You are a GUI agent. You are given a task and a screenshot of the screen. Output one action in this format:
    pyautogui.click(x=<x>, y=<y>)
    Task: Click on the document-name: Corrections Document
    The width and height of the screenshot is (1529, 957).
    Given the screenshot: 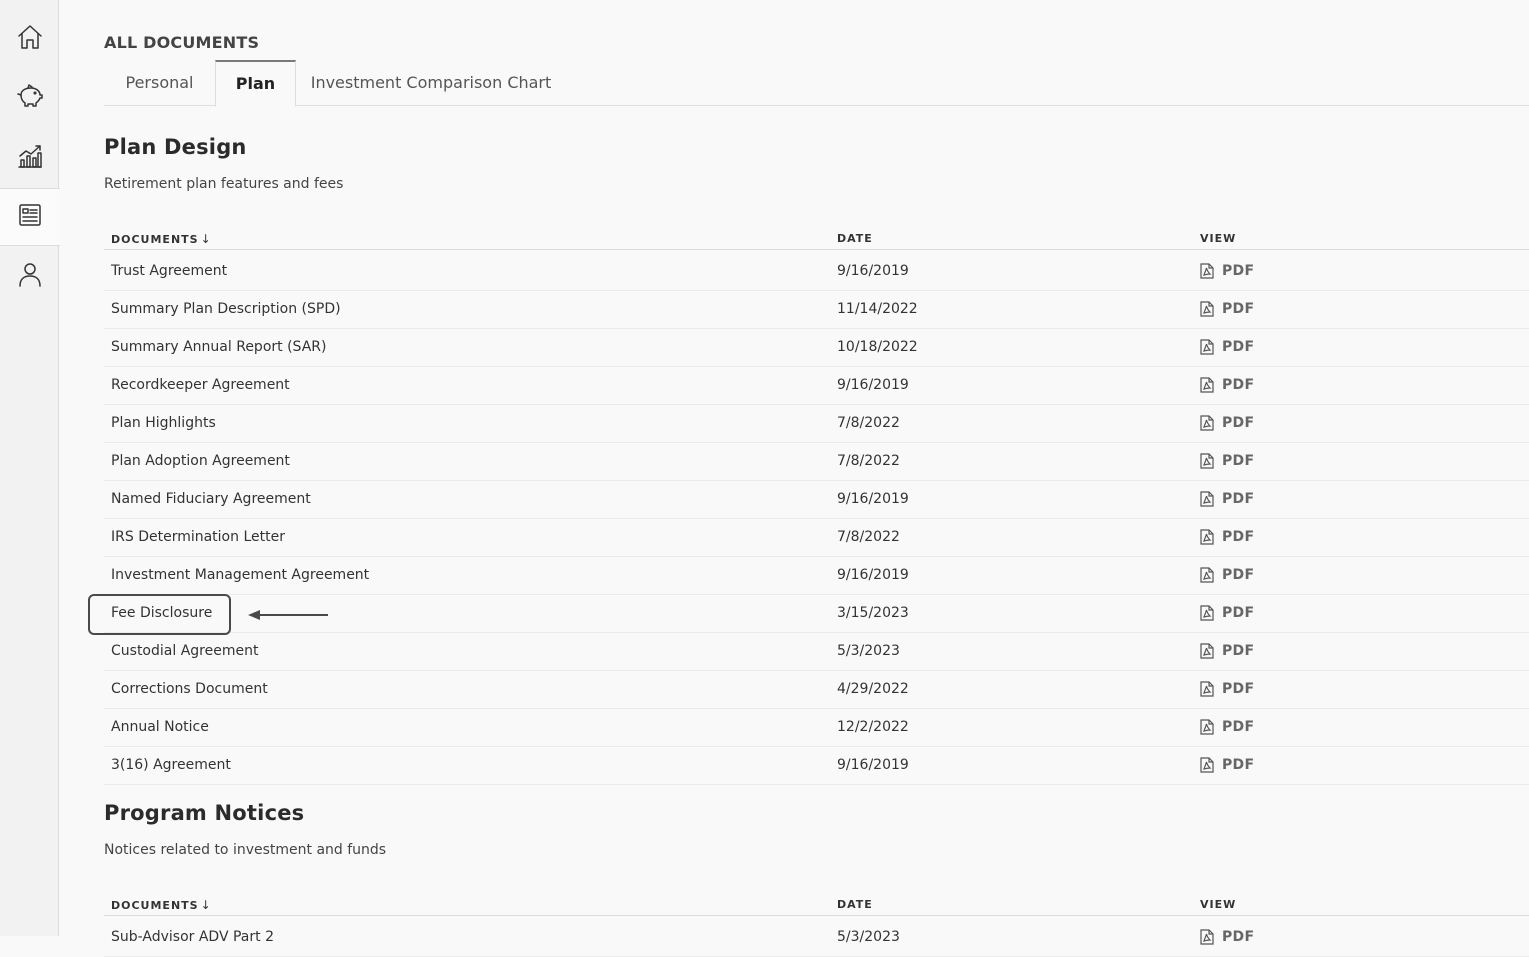 What is the action you would take?
    pyautogui.click(x=189, y=689)
    